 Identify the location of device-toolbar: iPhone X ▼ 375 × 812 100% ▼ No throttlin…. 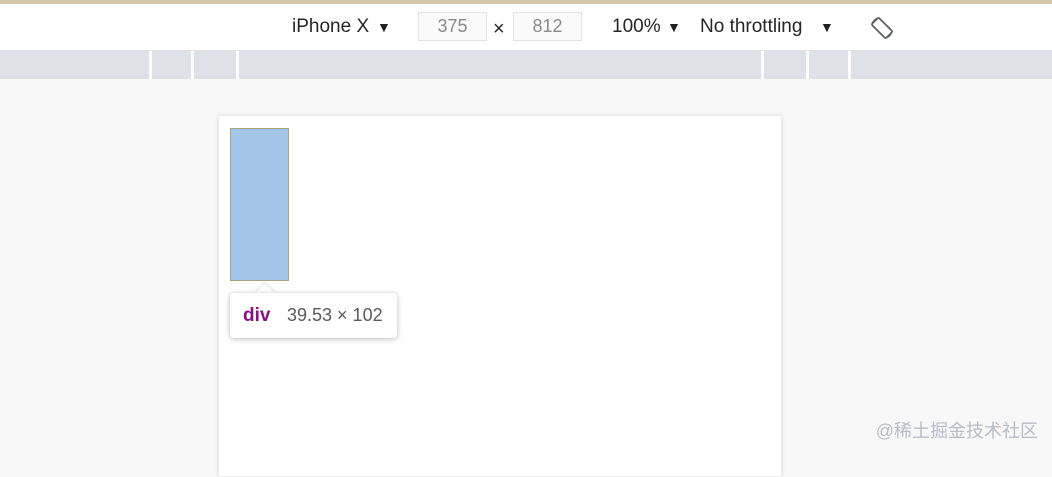
(526, 27).